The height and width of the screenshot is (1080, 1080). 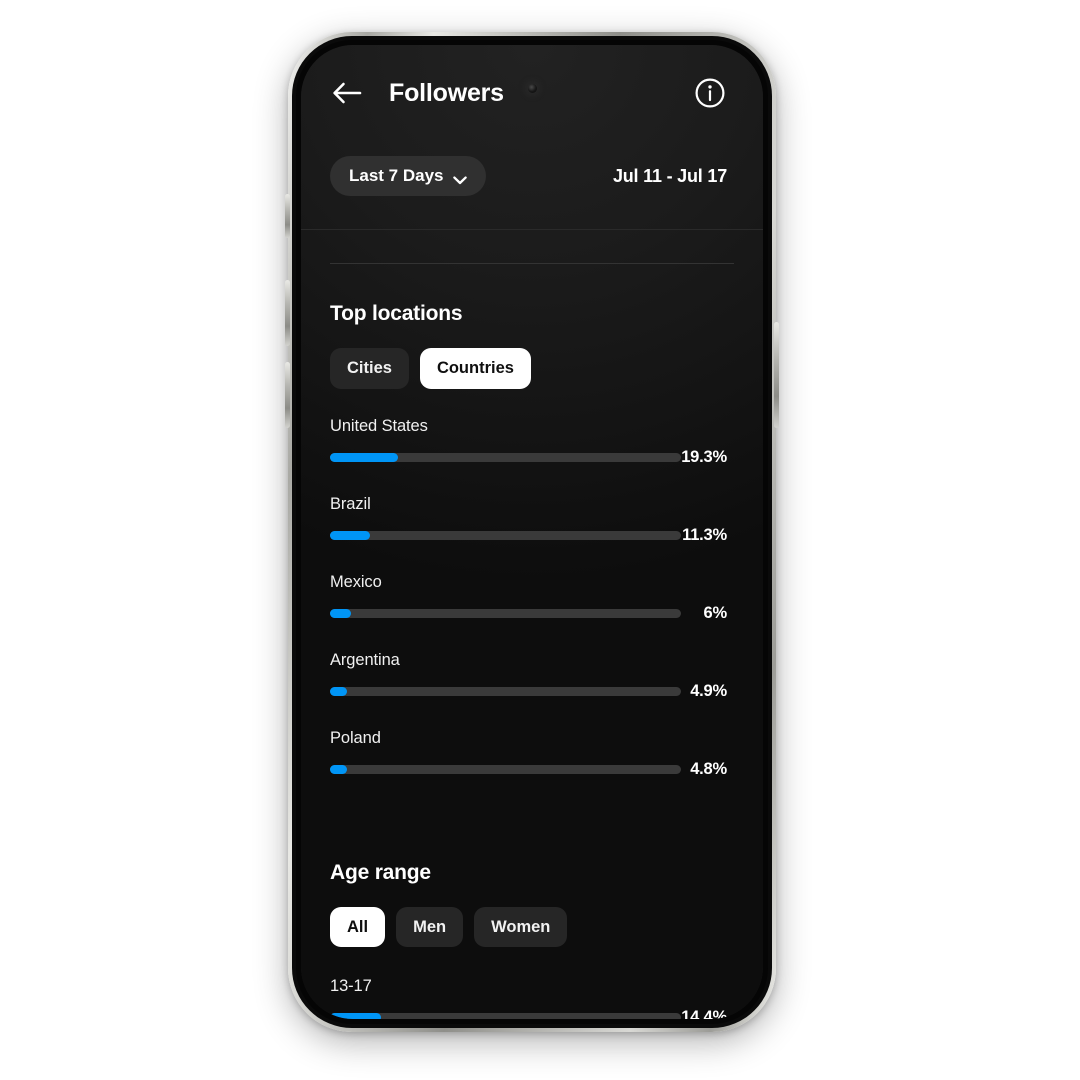 What do you see at coordinates (396, 313) in the screenshot?
I see `top-locations-title: Top locations` at bounding box center [396, 313].